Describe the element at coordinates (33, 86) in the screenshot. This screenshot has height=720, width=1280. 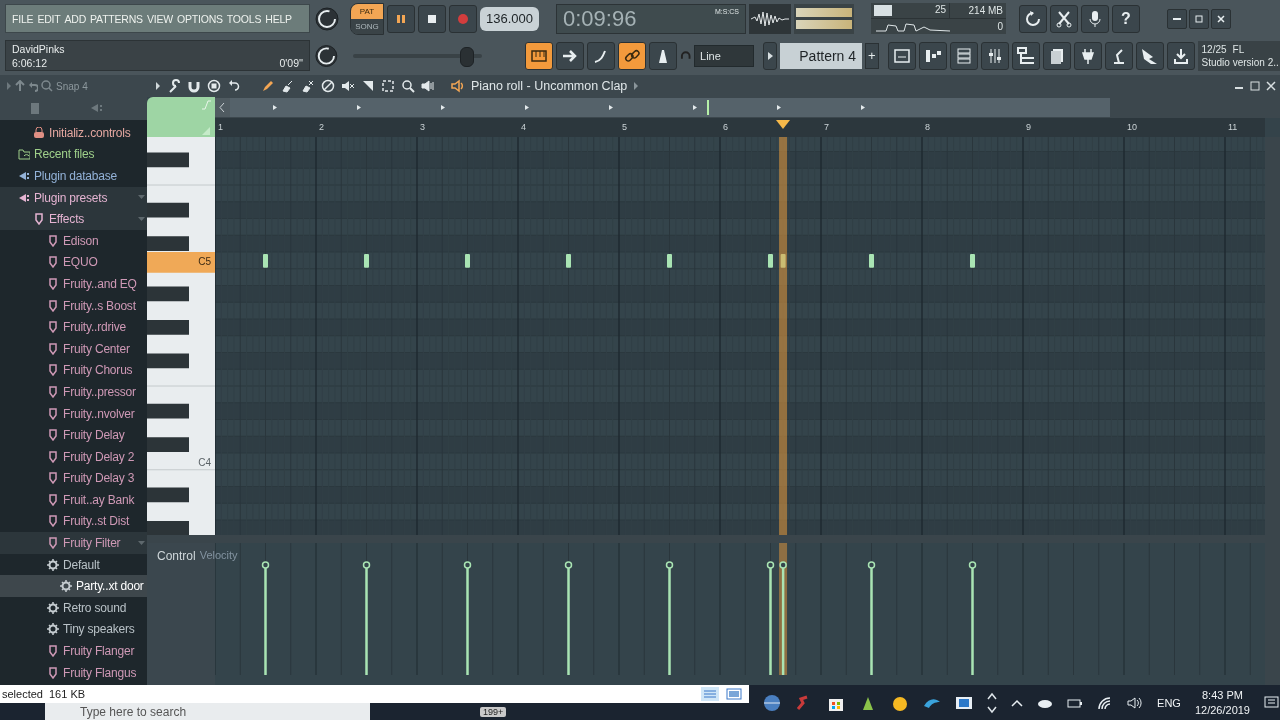
I see `back-arrow-icon` at that location.